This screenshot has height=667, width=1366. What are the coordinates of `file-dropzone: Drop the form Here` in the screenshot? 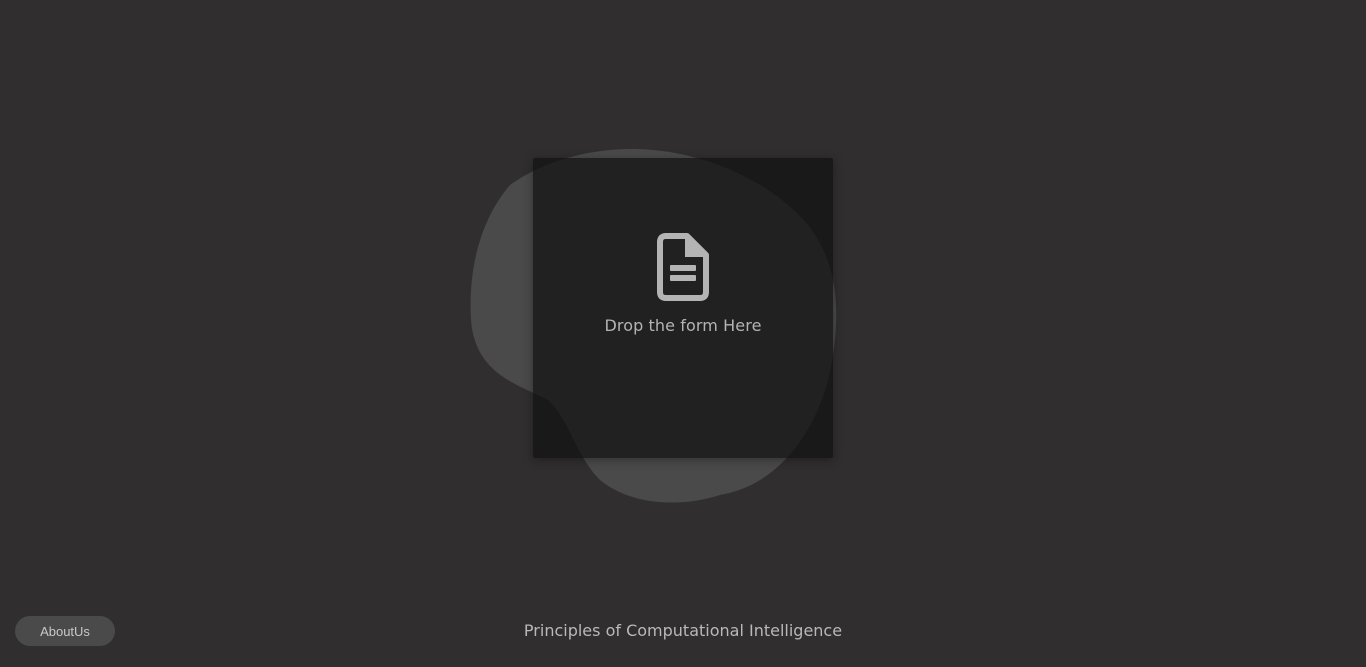 It's located at (683, 308).